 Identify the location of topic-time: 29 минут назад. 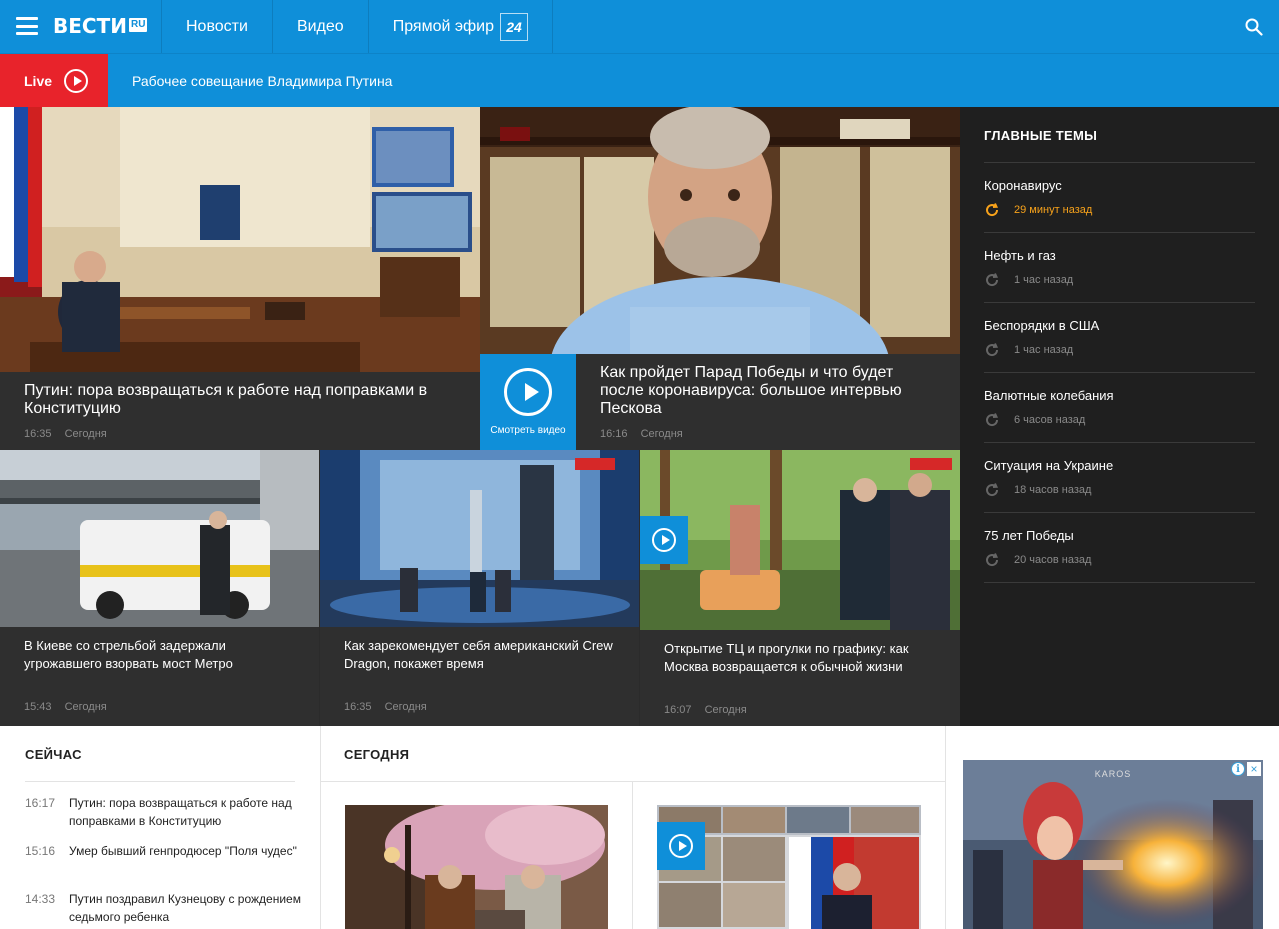
(1119, 210).